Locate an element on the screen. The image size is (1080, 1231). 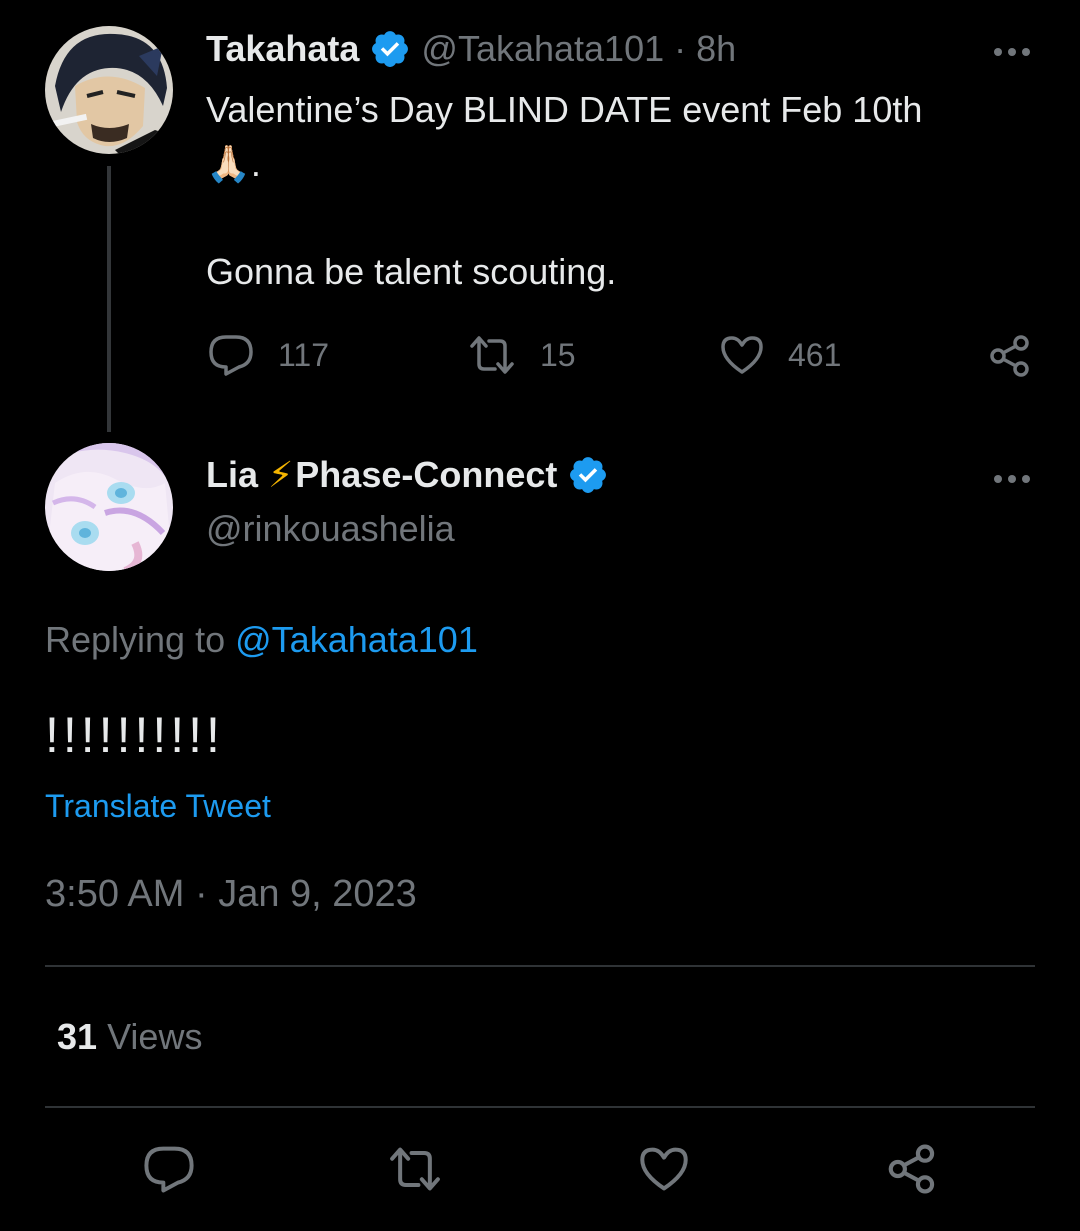
retweet-count: 15 is located at coordinates (558, 354).